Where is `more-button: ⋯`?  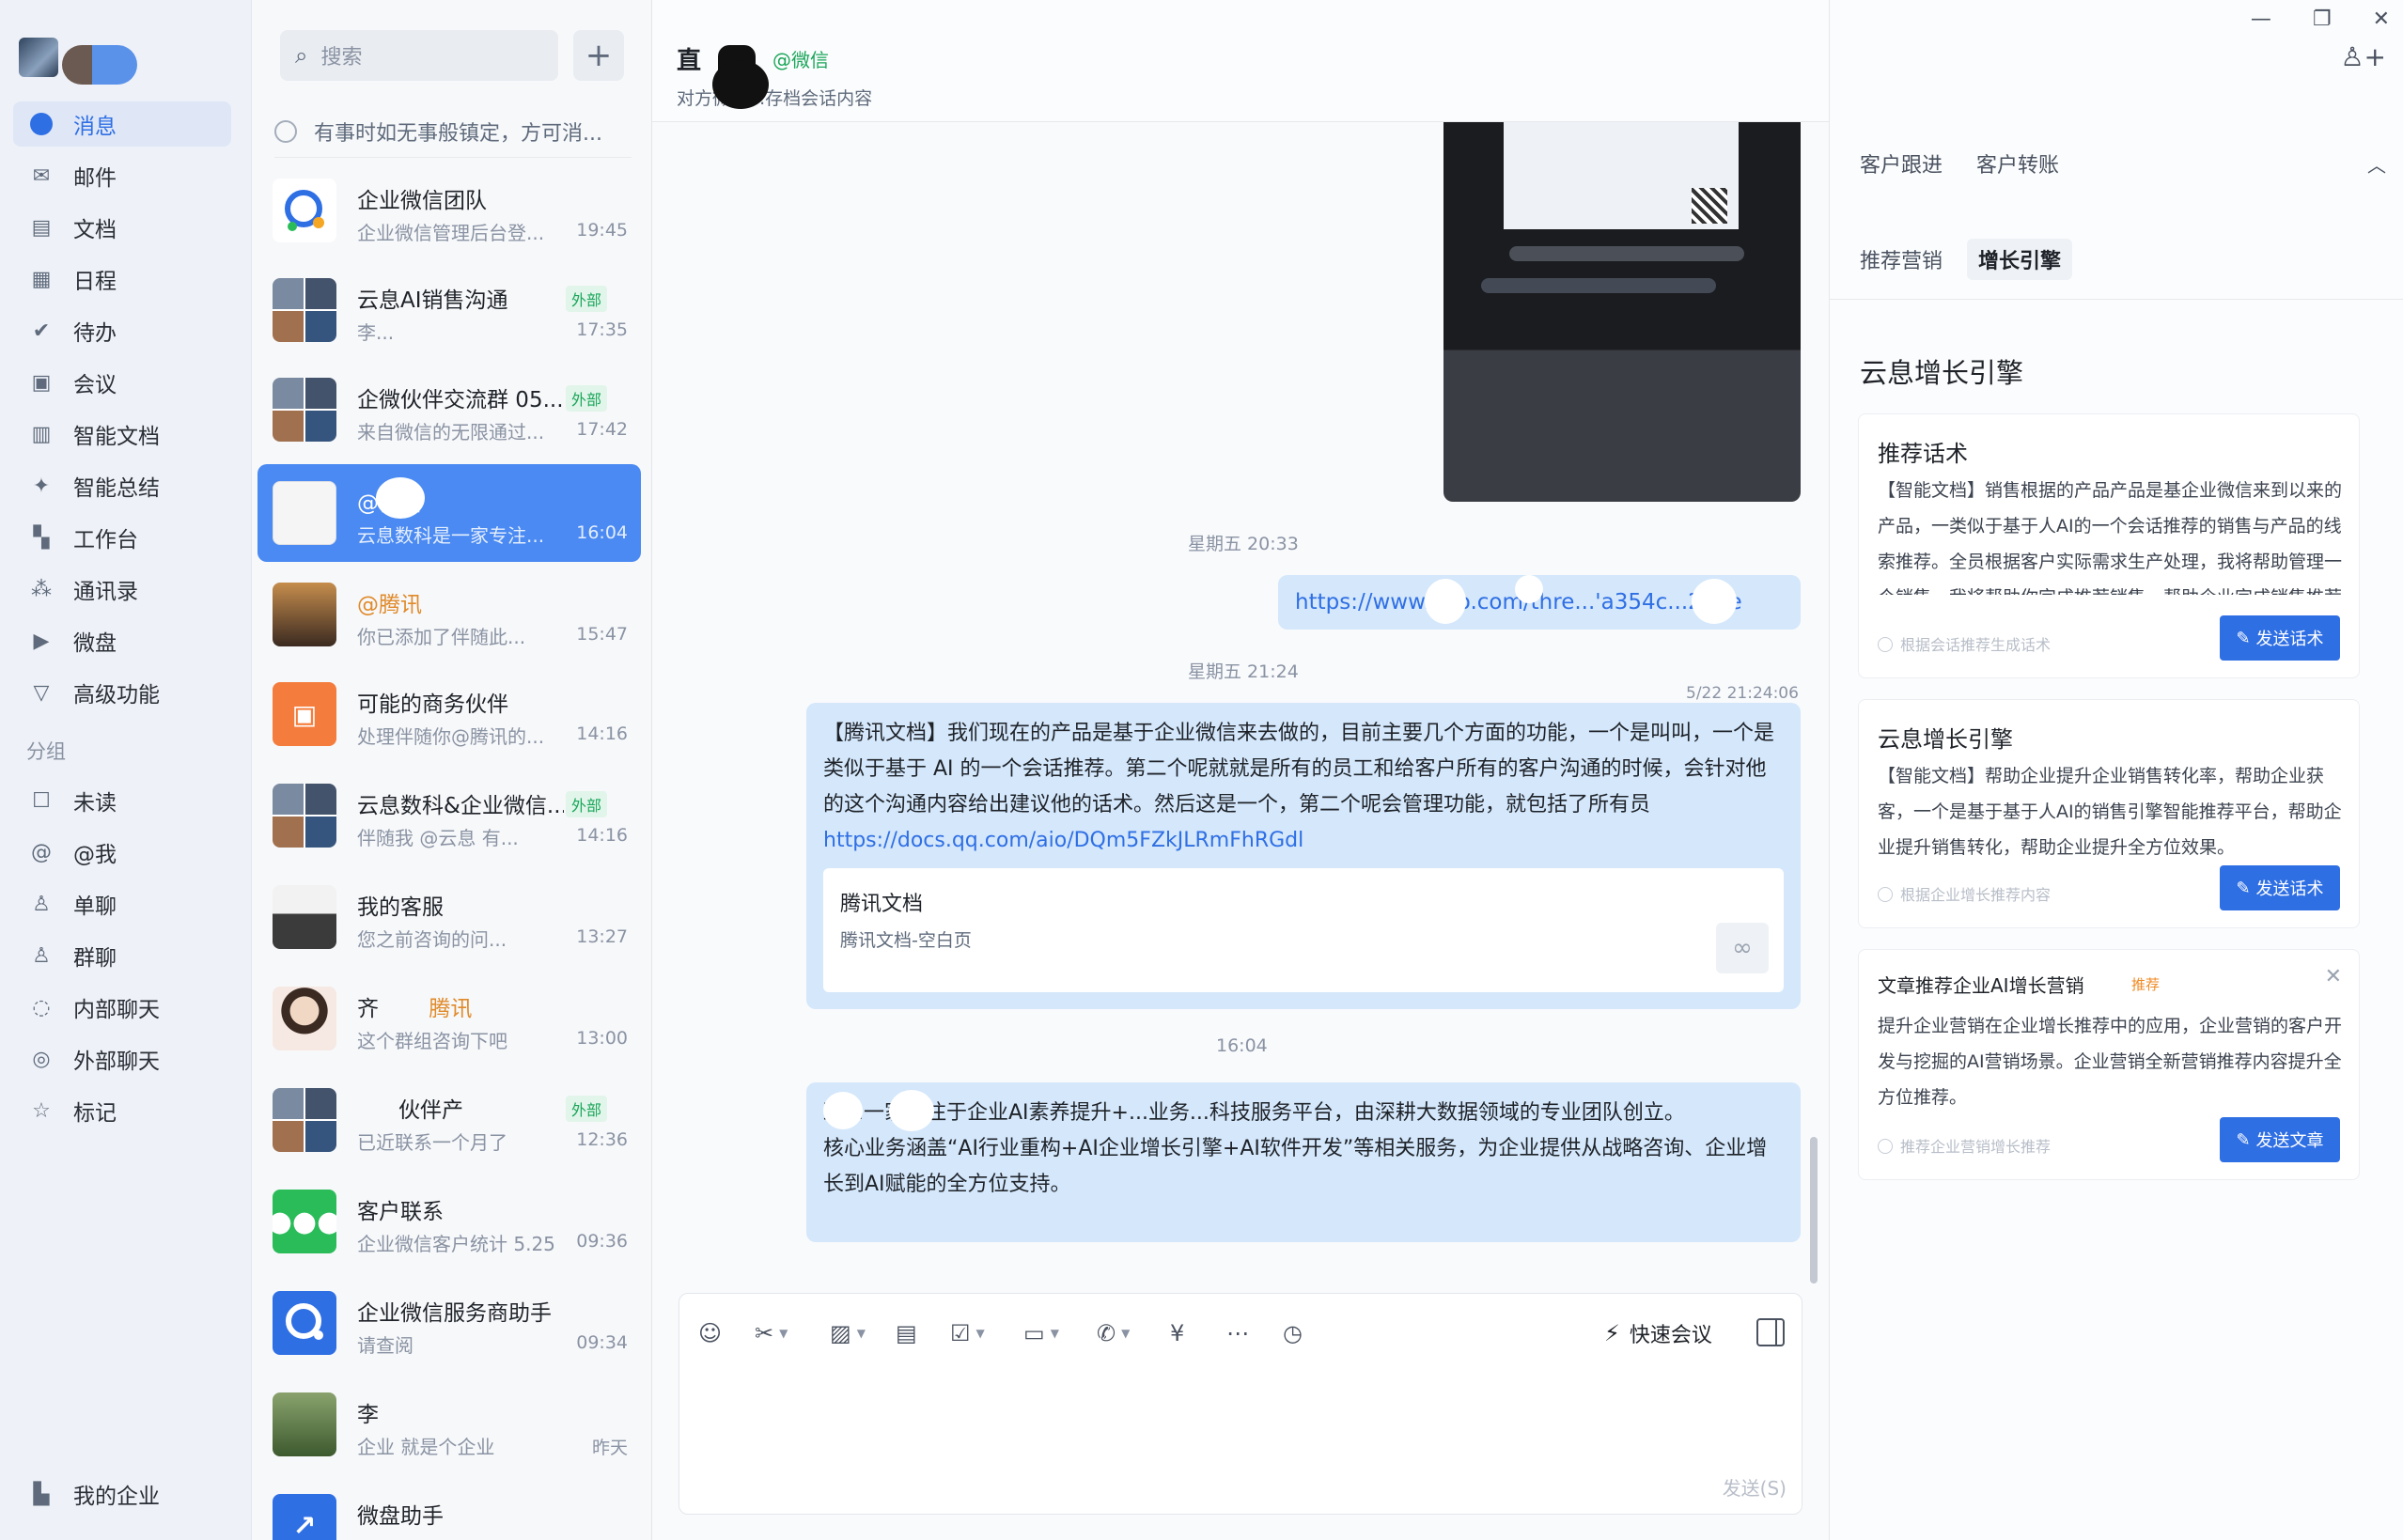
more-button: ⋯ is located at coordinates (1238, 1333).